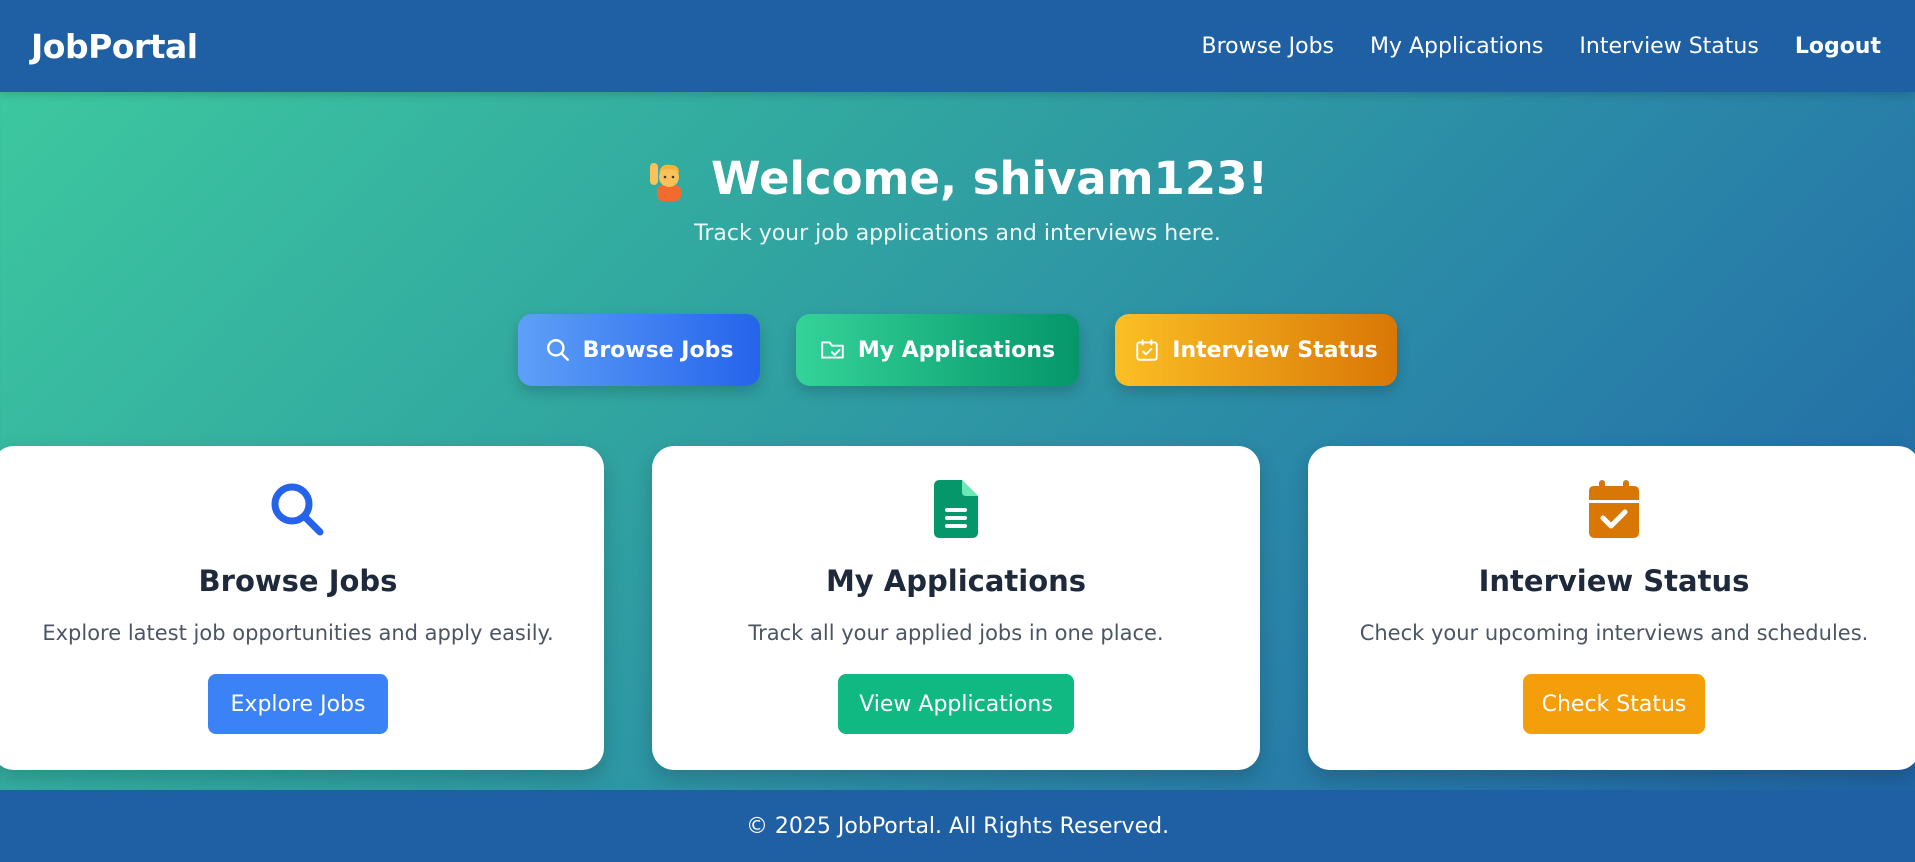 The height and width of the screenshot is (862, 1915). I want to click on check-status-button: Check Status, so click(1614, 704).